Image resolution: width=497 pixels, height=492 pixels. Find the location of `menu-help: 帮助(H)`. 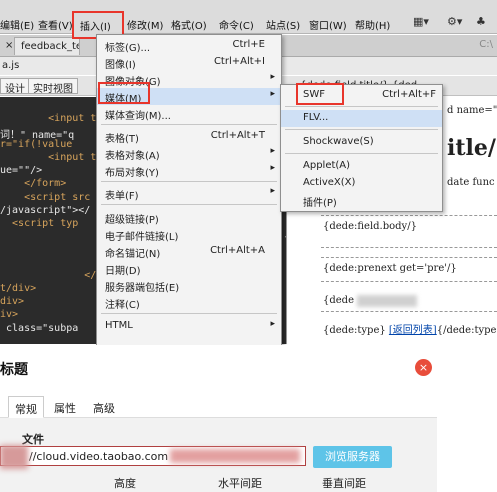

menu-help: 帮助(H) is located at coordinates (372, 24).